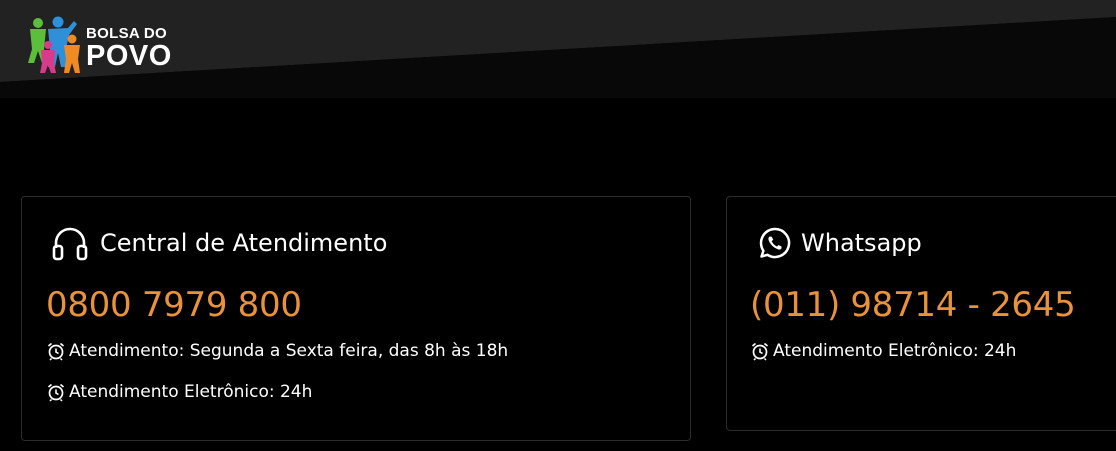 The height and width of the screenshot is (451, 1116). I want to click on central-atendimento-title: Central de Atendimento, so click(218, 243).